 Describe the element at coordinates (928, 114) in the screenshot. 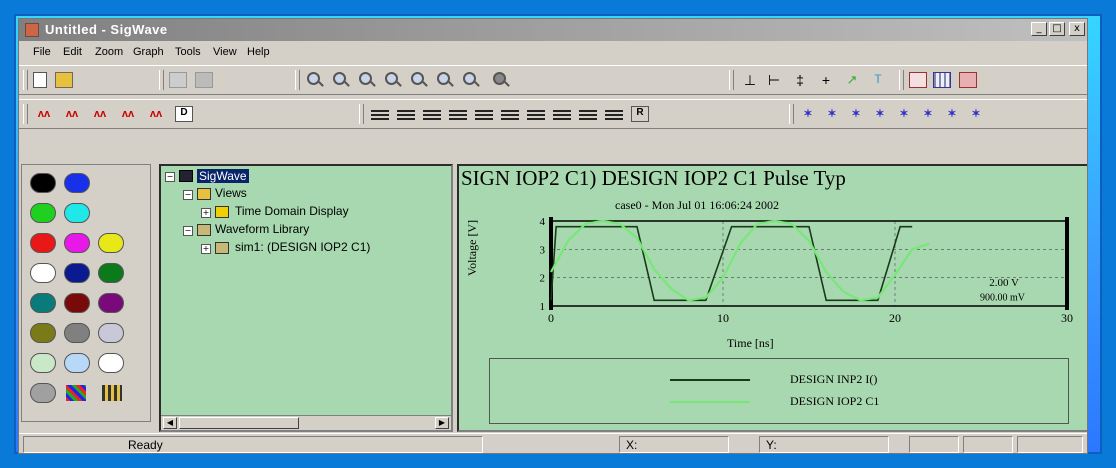

I see `marker-style-6-icon: ✶` at that location.